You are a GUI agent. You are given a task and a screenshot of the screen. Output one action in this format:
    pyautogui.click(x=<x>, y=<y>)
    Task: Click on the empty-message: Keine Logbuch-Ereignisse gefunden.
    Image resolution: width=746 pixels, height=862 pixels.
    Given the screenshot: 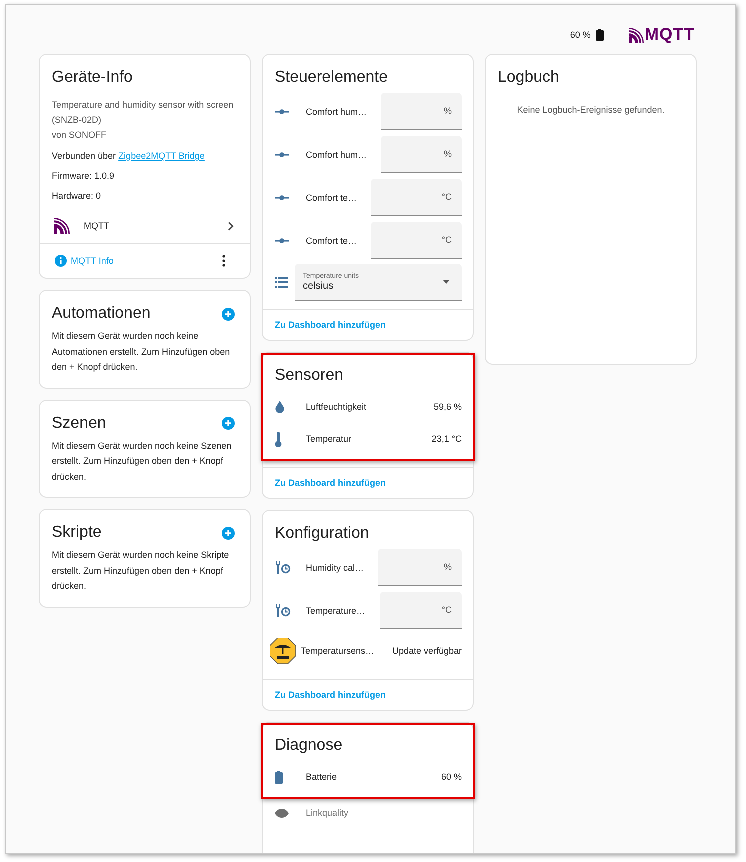 What is the action you would take?
    pyautogui.click(x=591, y=110)
    